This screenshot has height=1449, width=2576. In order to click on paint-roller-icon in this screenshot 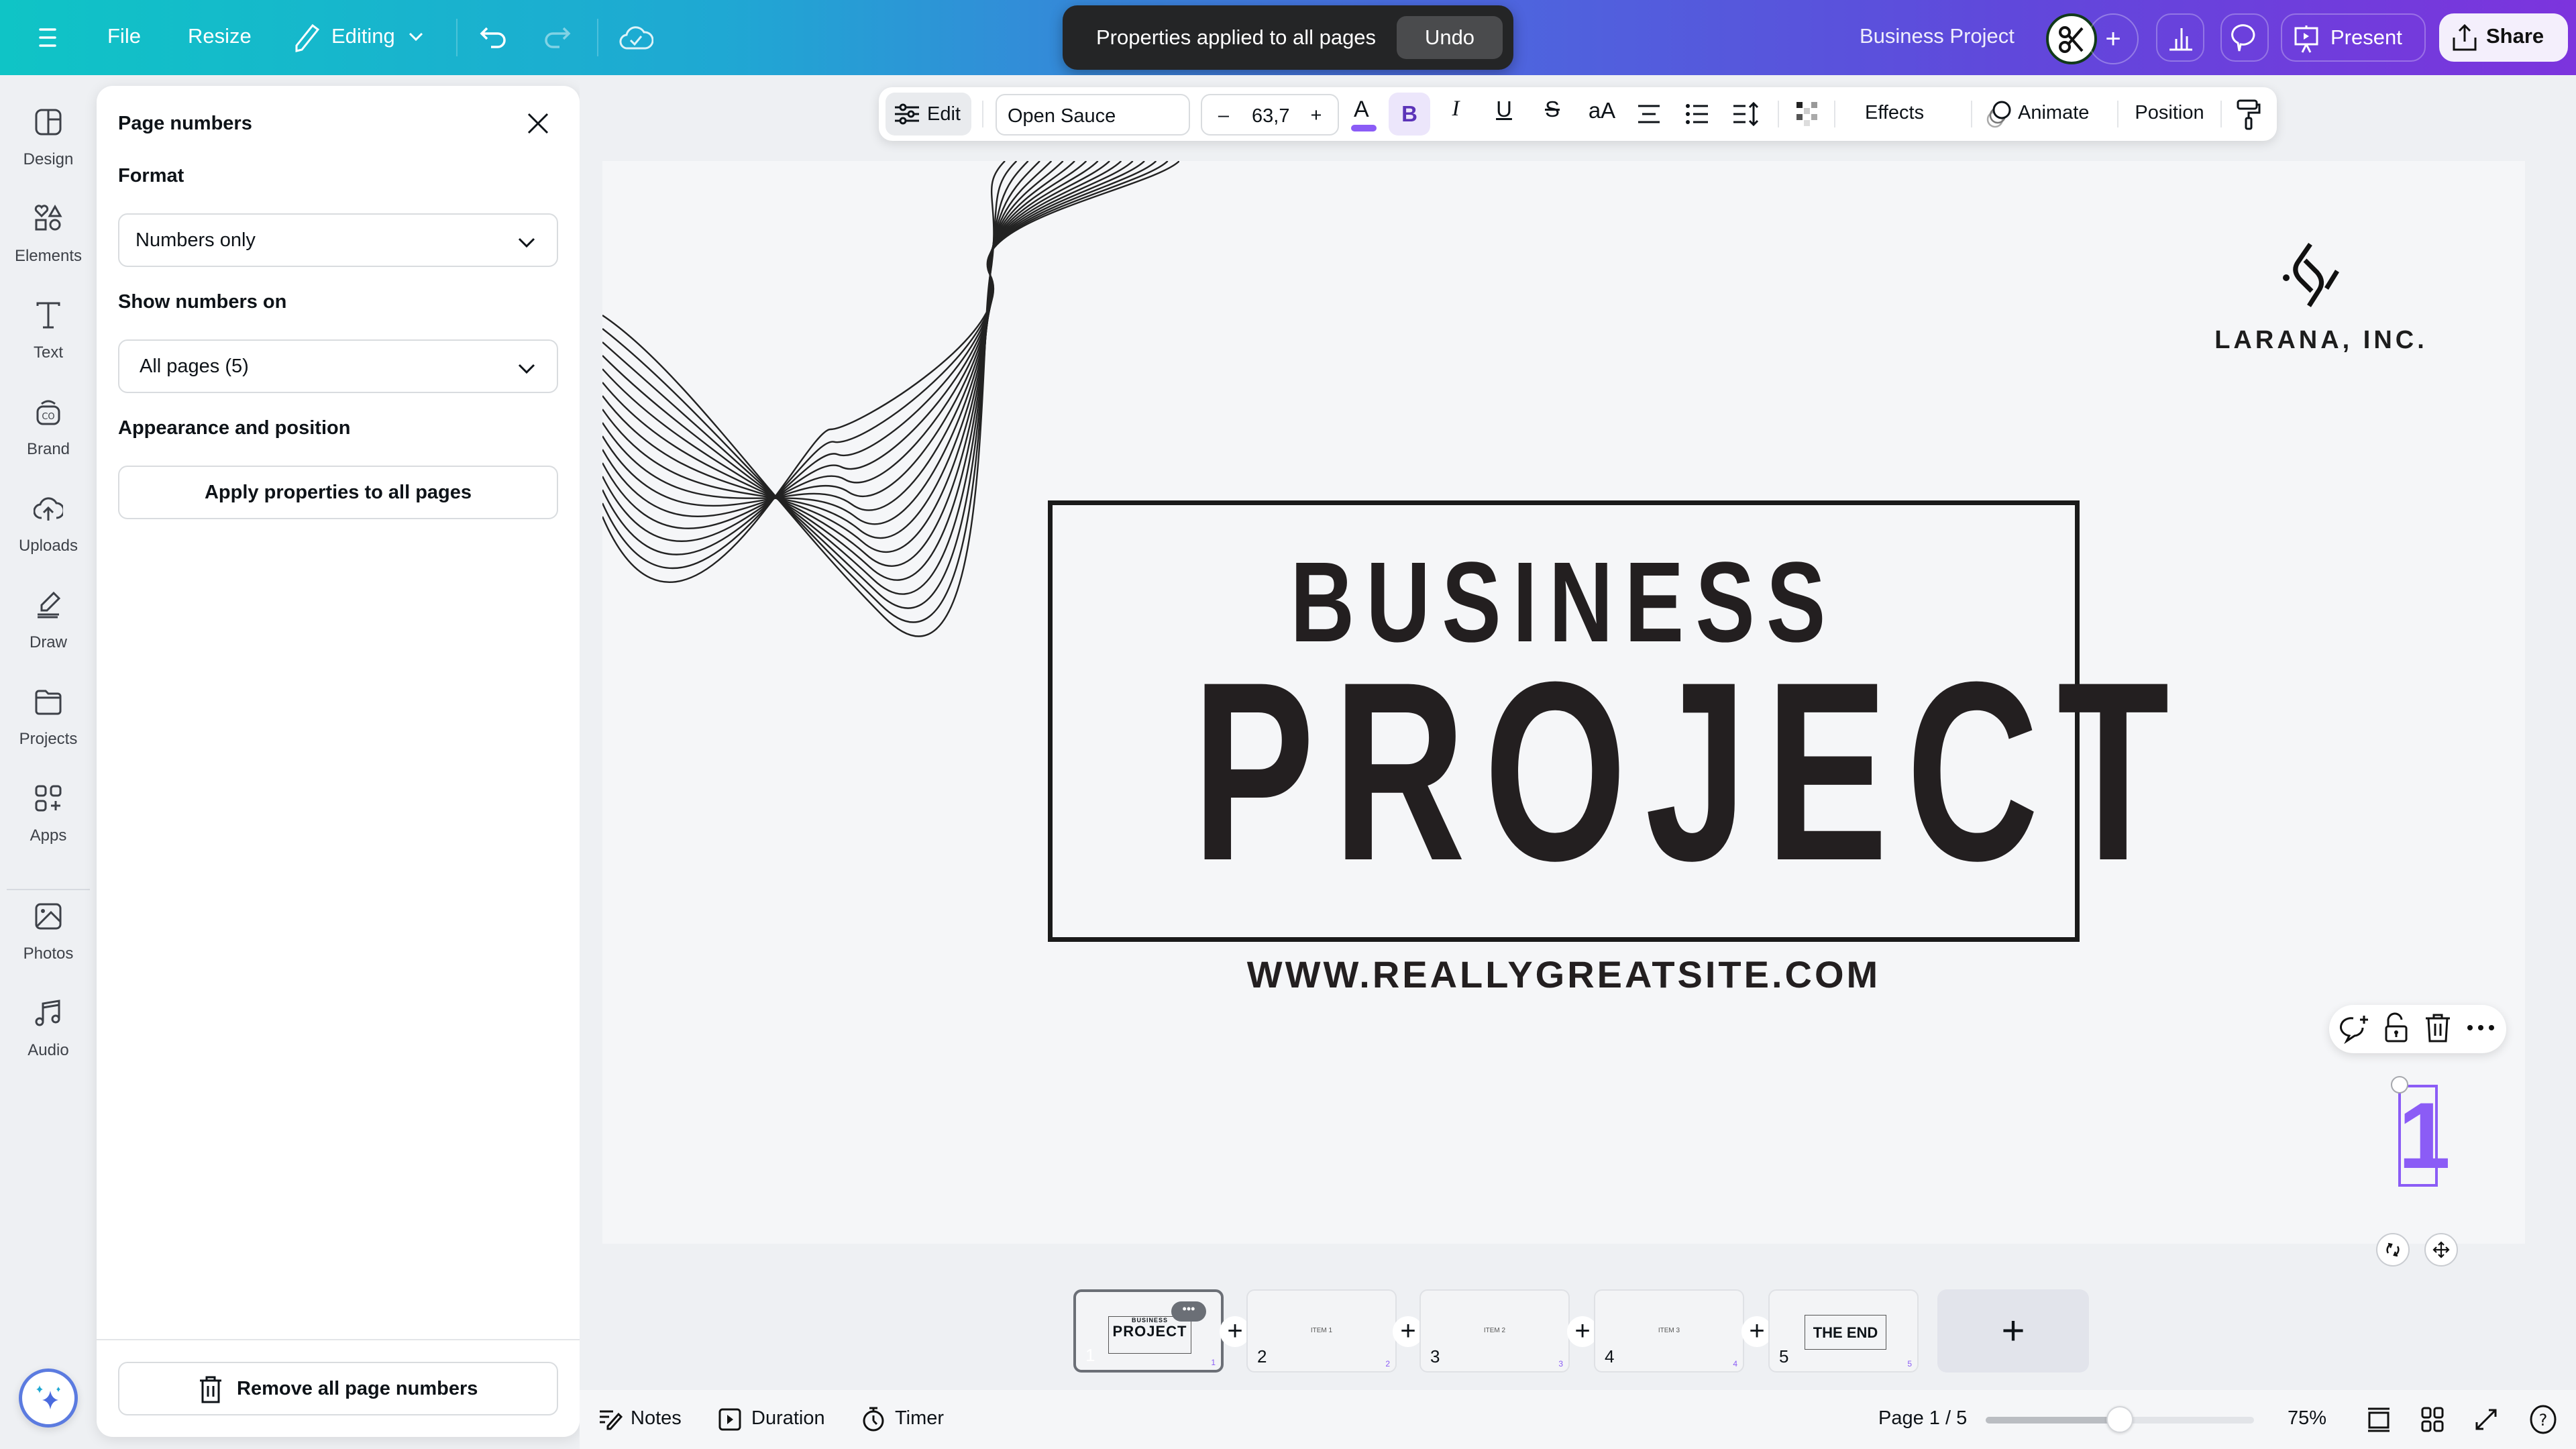, I will do `click(2248, 114)`.